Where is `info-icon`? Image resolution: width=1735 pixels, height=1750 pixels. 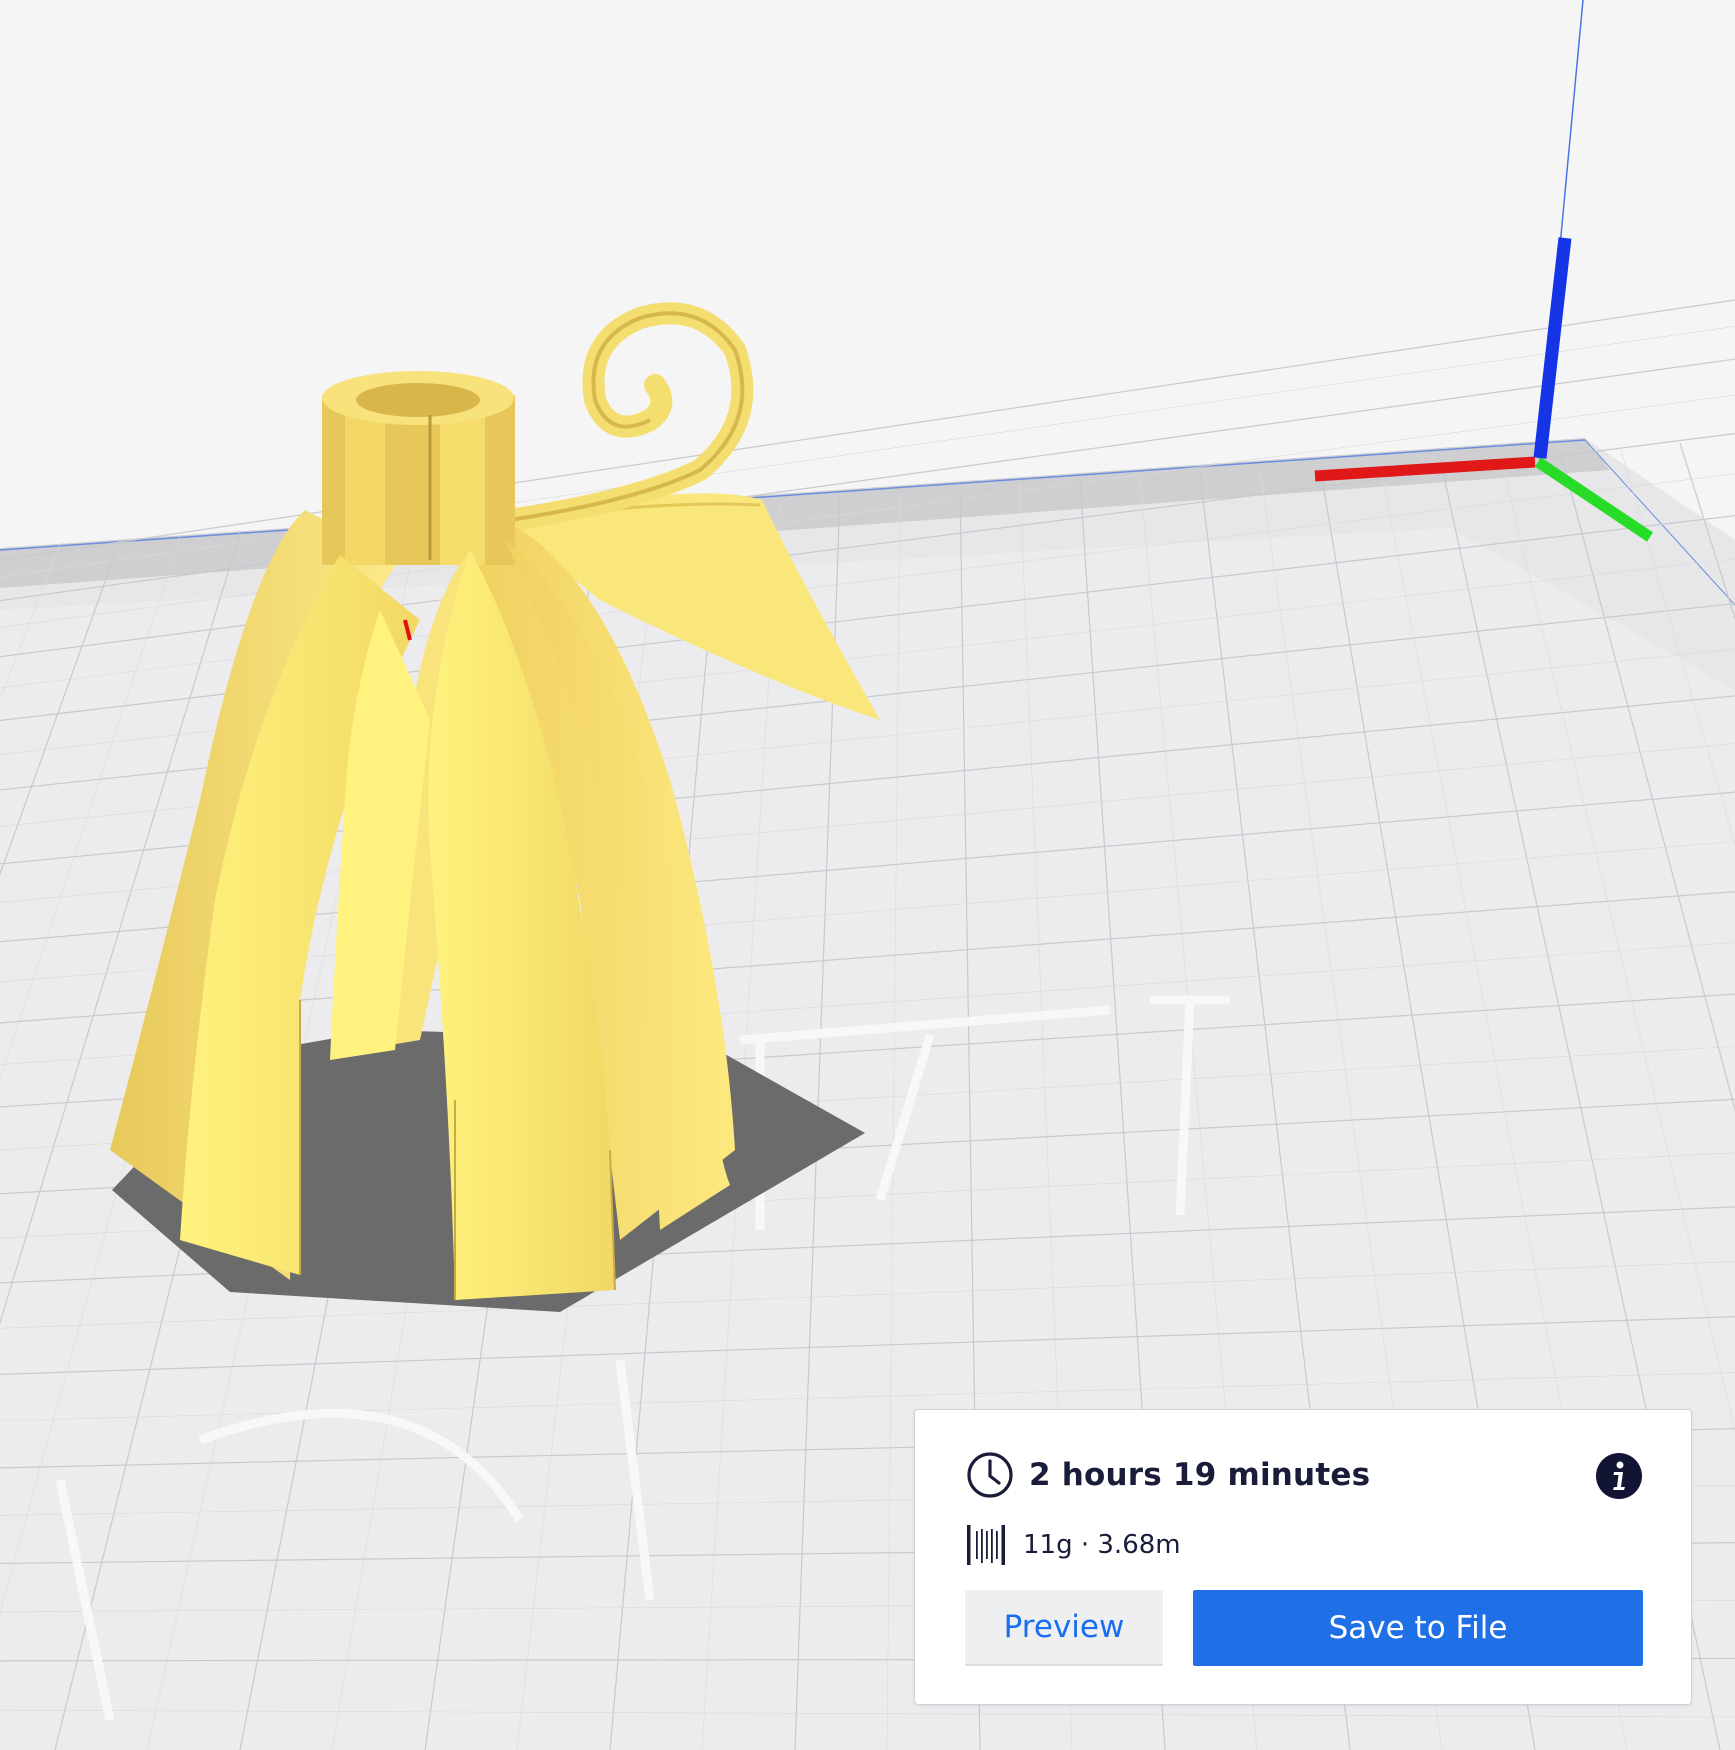
info-icon is located at coordinates (1619, 1476).